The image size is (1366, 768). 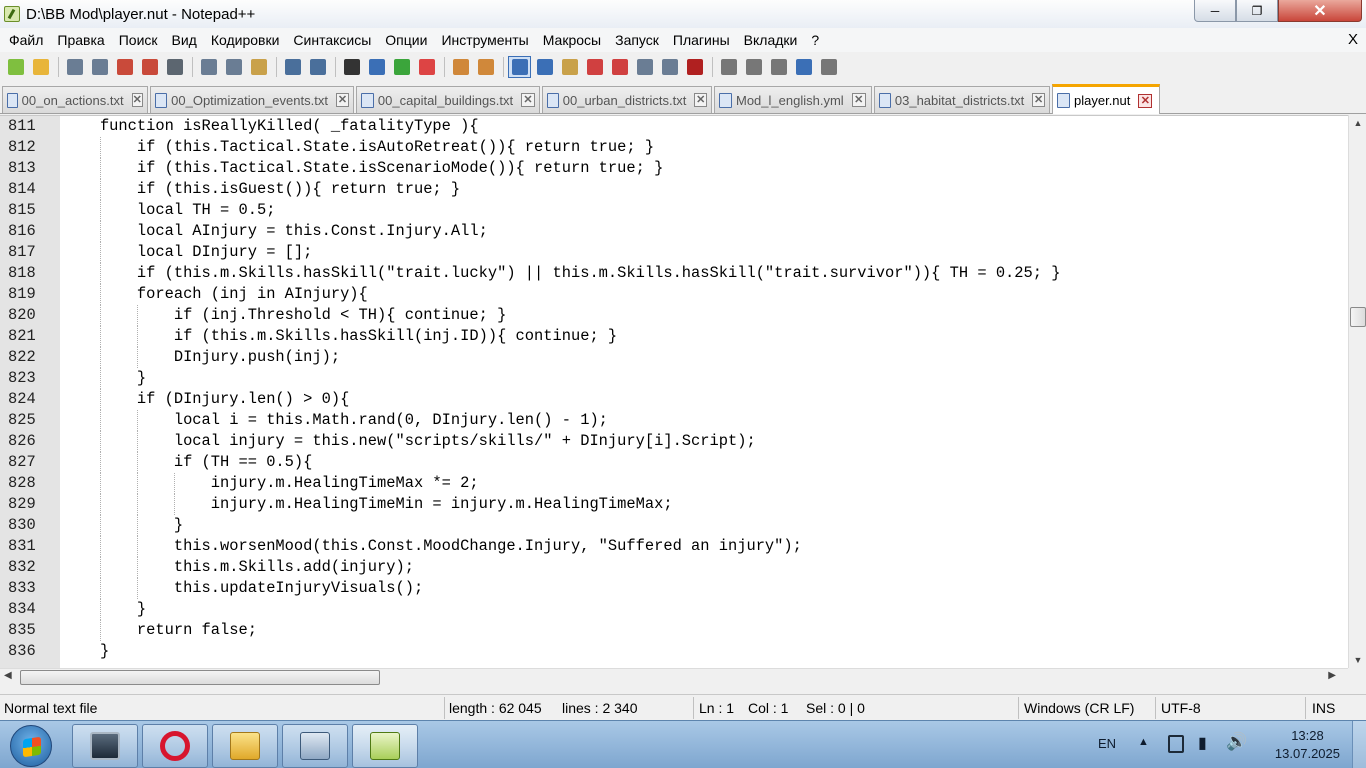 I want to click on tab-00-urban-districts: 00_urban_districts.txt ✕, so click(x=627, y=99).